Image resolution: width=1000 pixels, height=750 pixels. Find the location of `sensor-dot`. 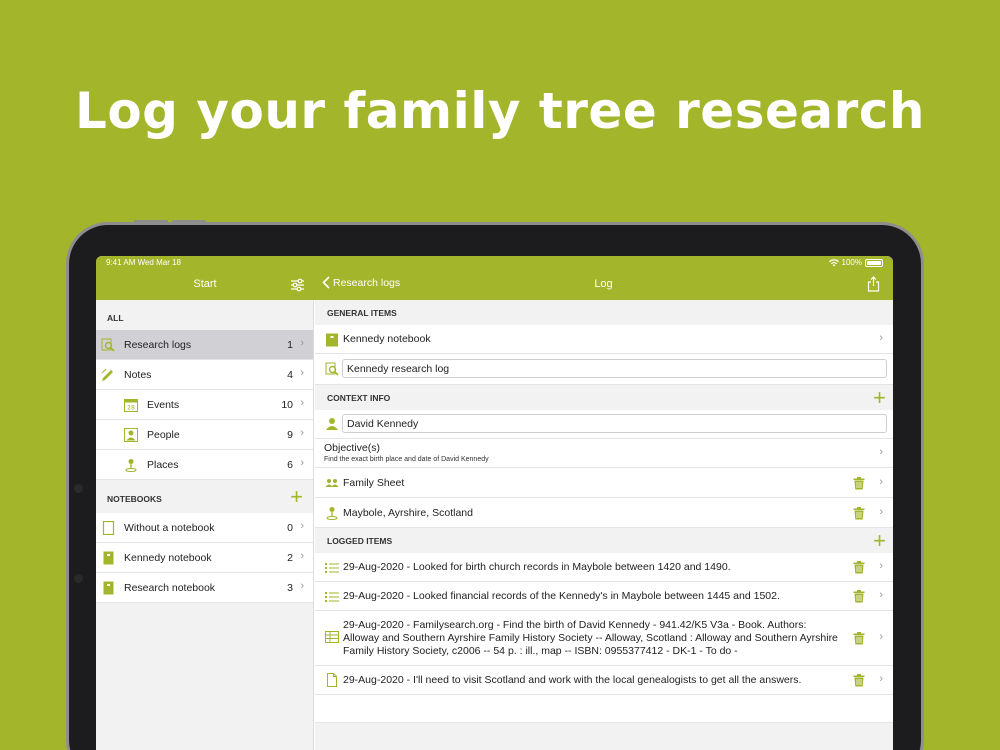

sensor-dot is located at coordinates (78, 578).